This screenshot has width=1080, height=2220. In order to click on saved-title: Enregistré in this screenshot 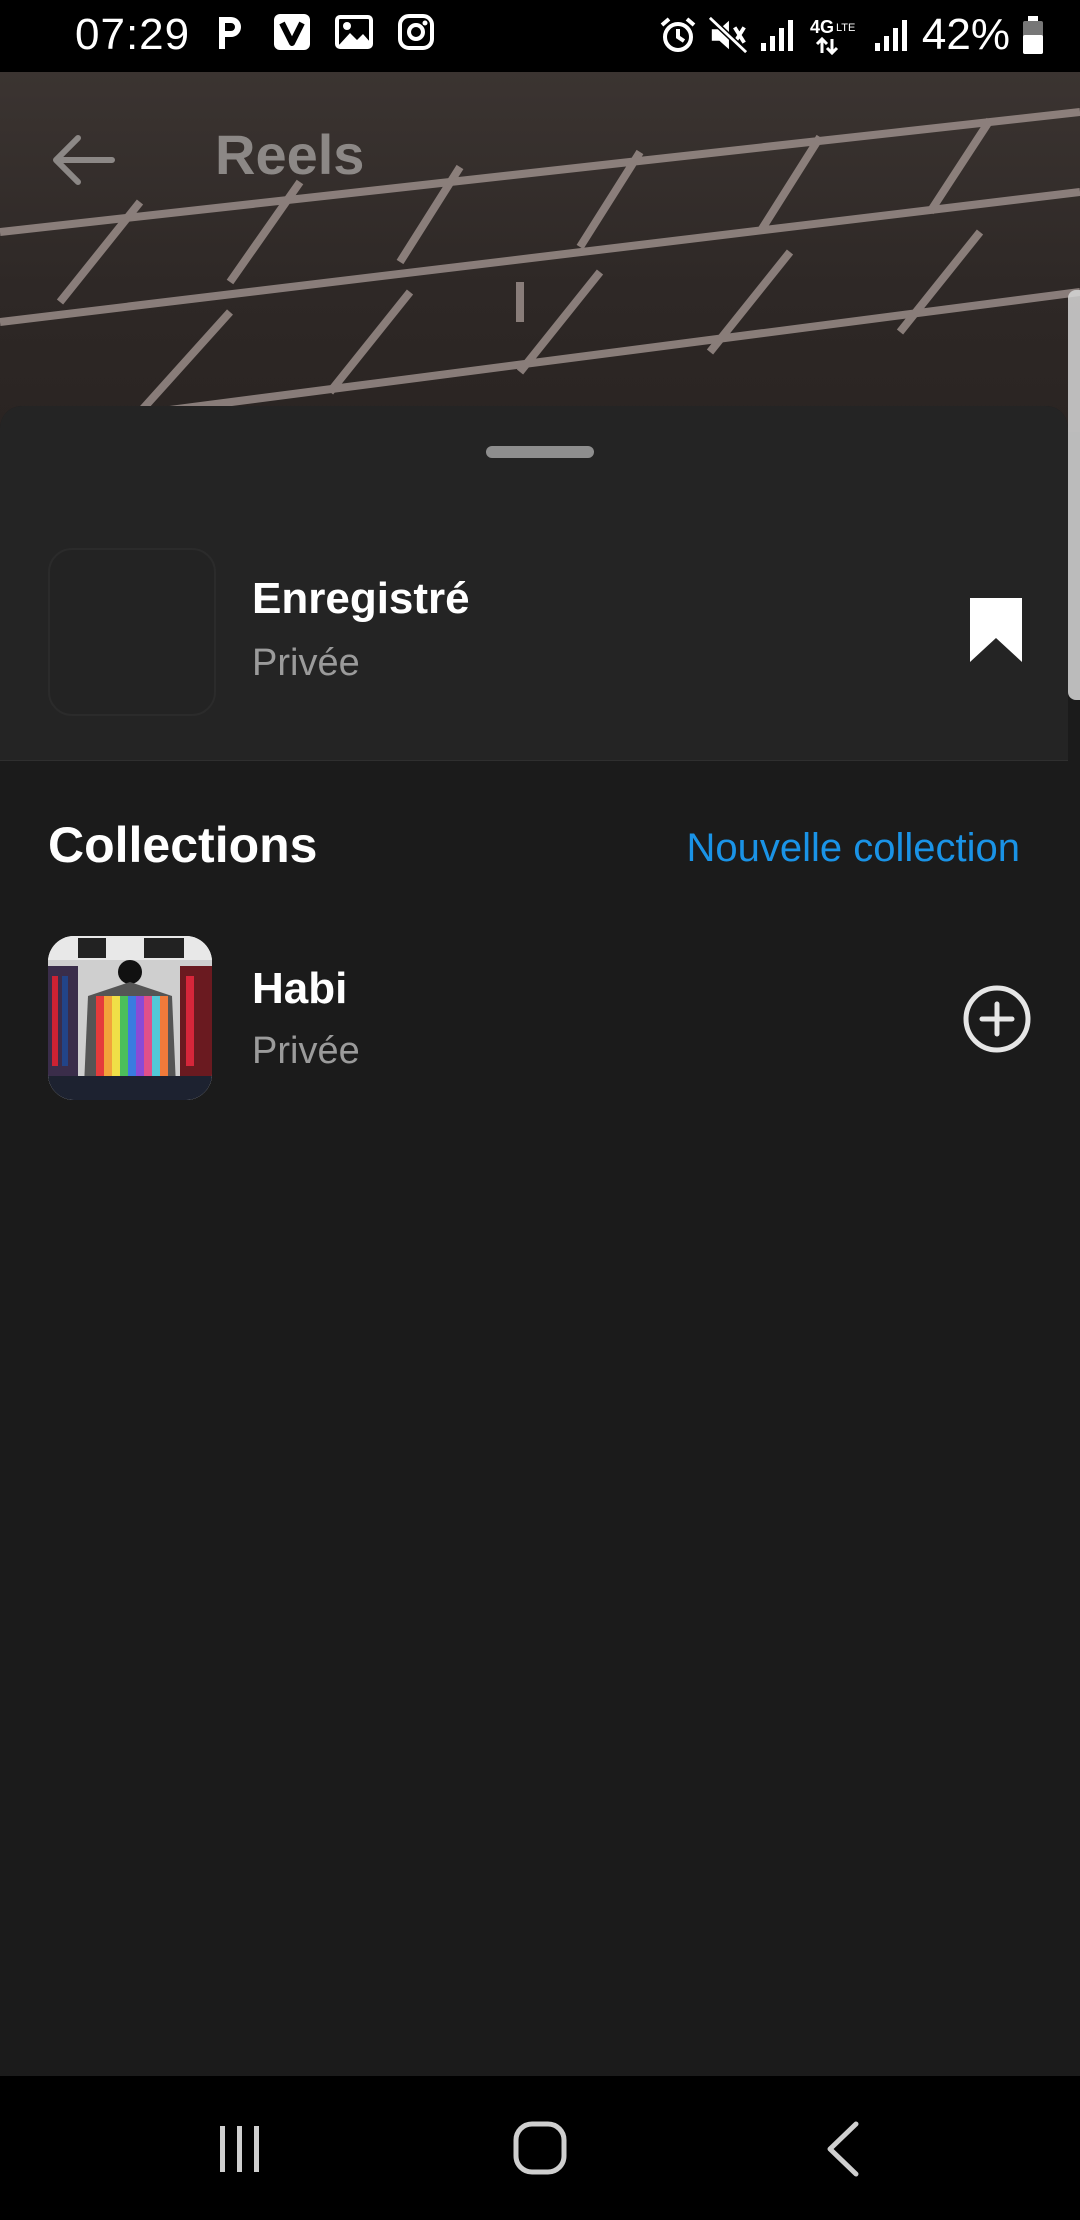, I will do `click(361, 598)`.